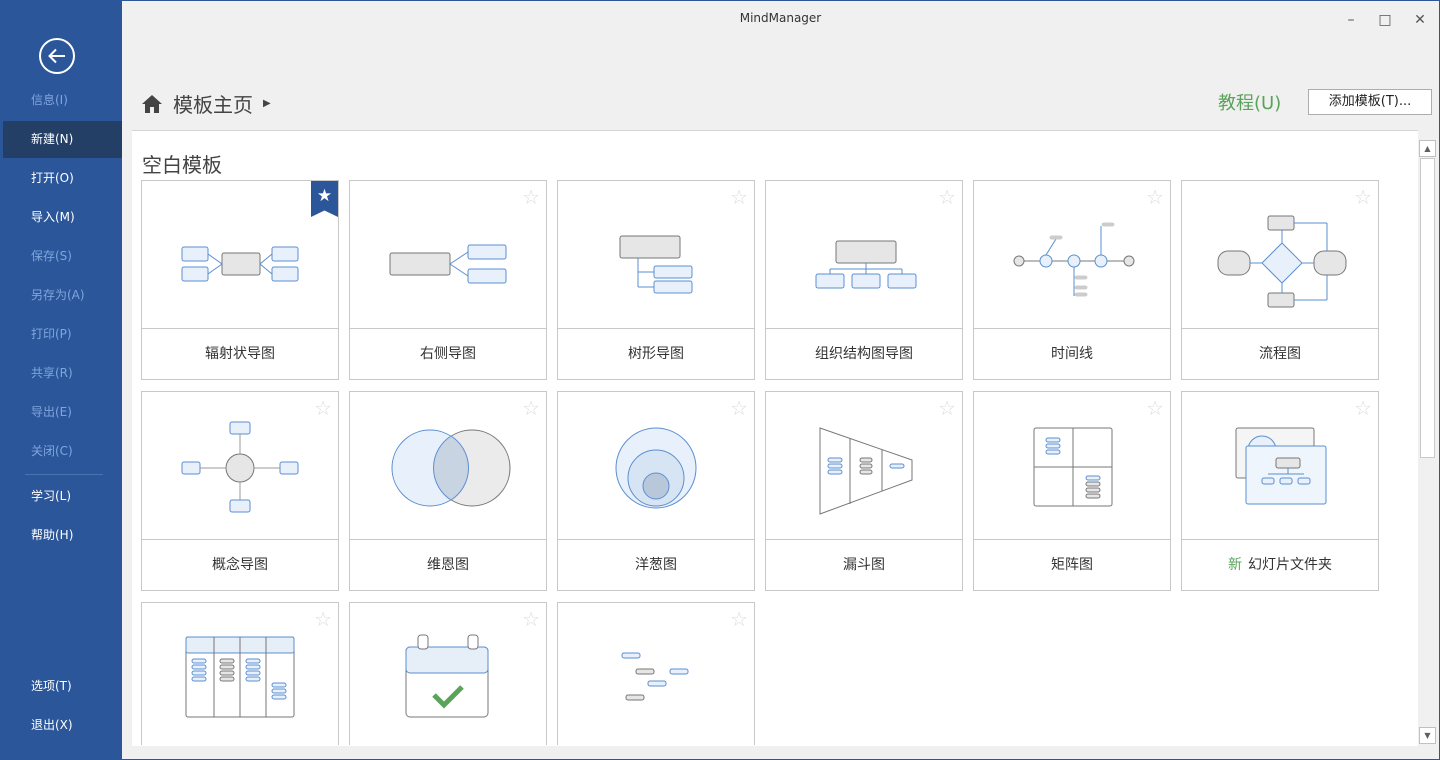 The width and height of the screenshot is (1440, 760). Describe the element at coordinates (656, 354) in the screenshot. I see `template-name: 树形导图` at that location.